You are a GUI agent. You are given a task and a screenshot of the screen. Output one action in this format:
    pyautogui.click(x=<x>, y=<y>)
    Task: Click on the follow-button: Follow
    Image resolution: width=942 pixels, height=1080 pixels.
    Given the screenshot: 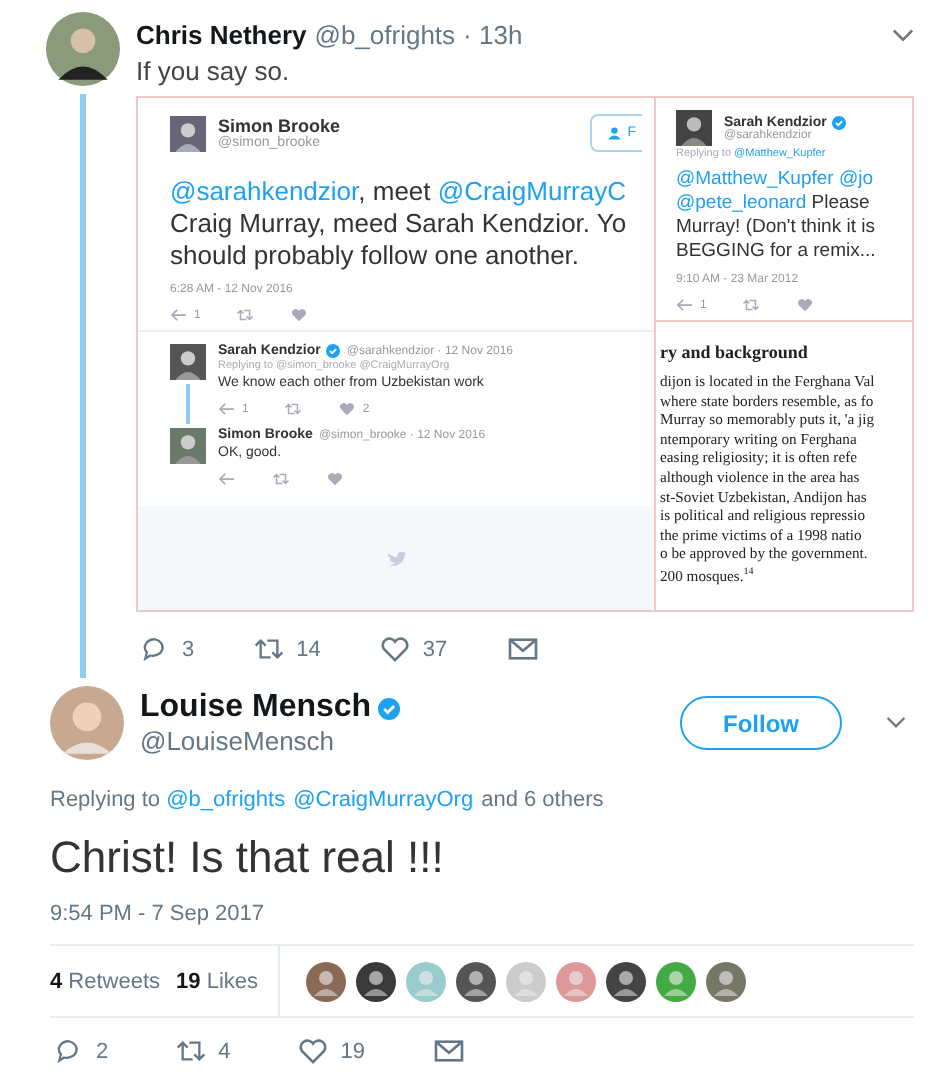 What is the action you would take?
    pyautogui.click(x=761, y=723)
    